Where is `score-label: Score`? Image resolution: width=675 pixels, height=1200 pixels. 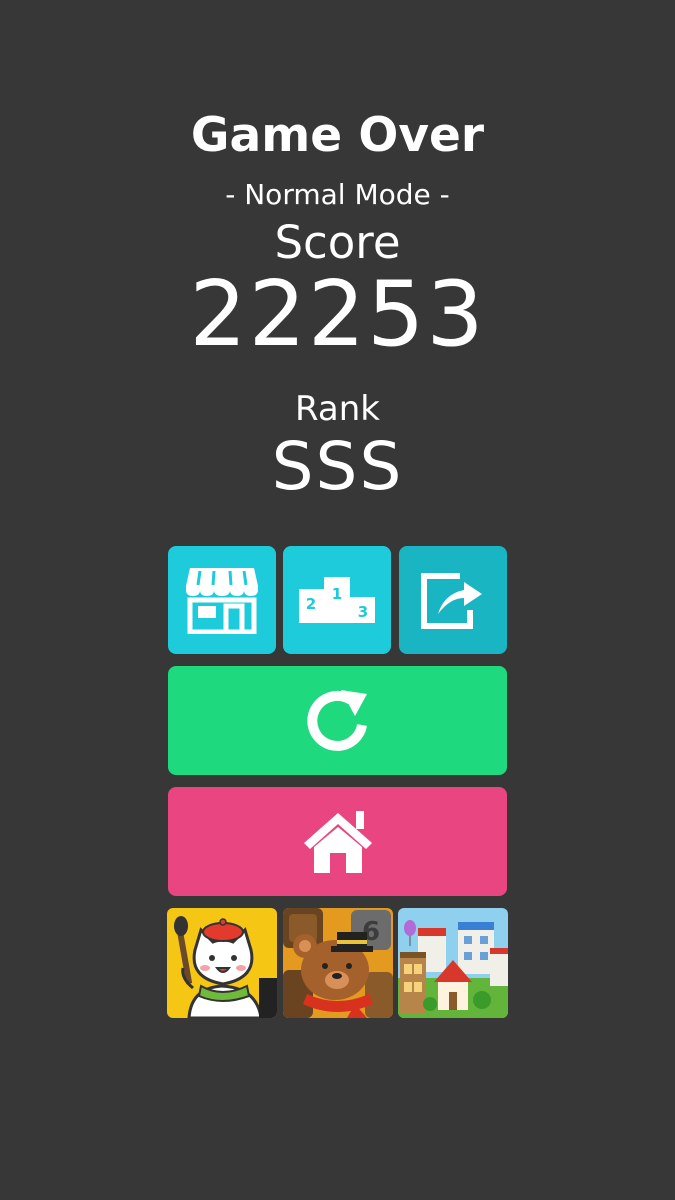 score-label: Score is located at coordinates (337, 242).